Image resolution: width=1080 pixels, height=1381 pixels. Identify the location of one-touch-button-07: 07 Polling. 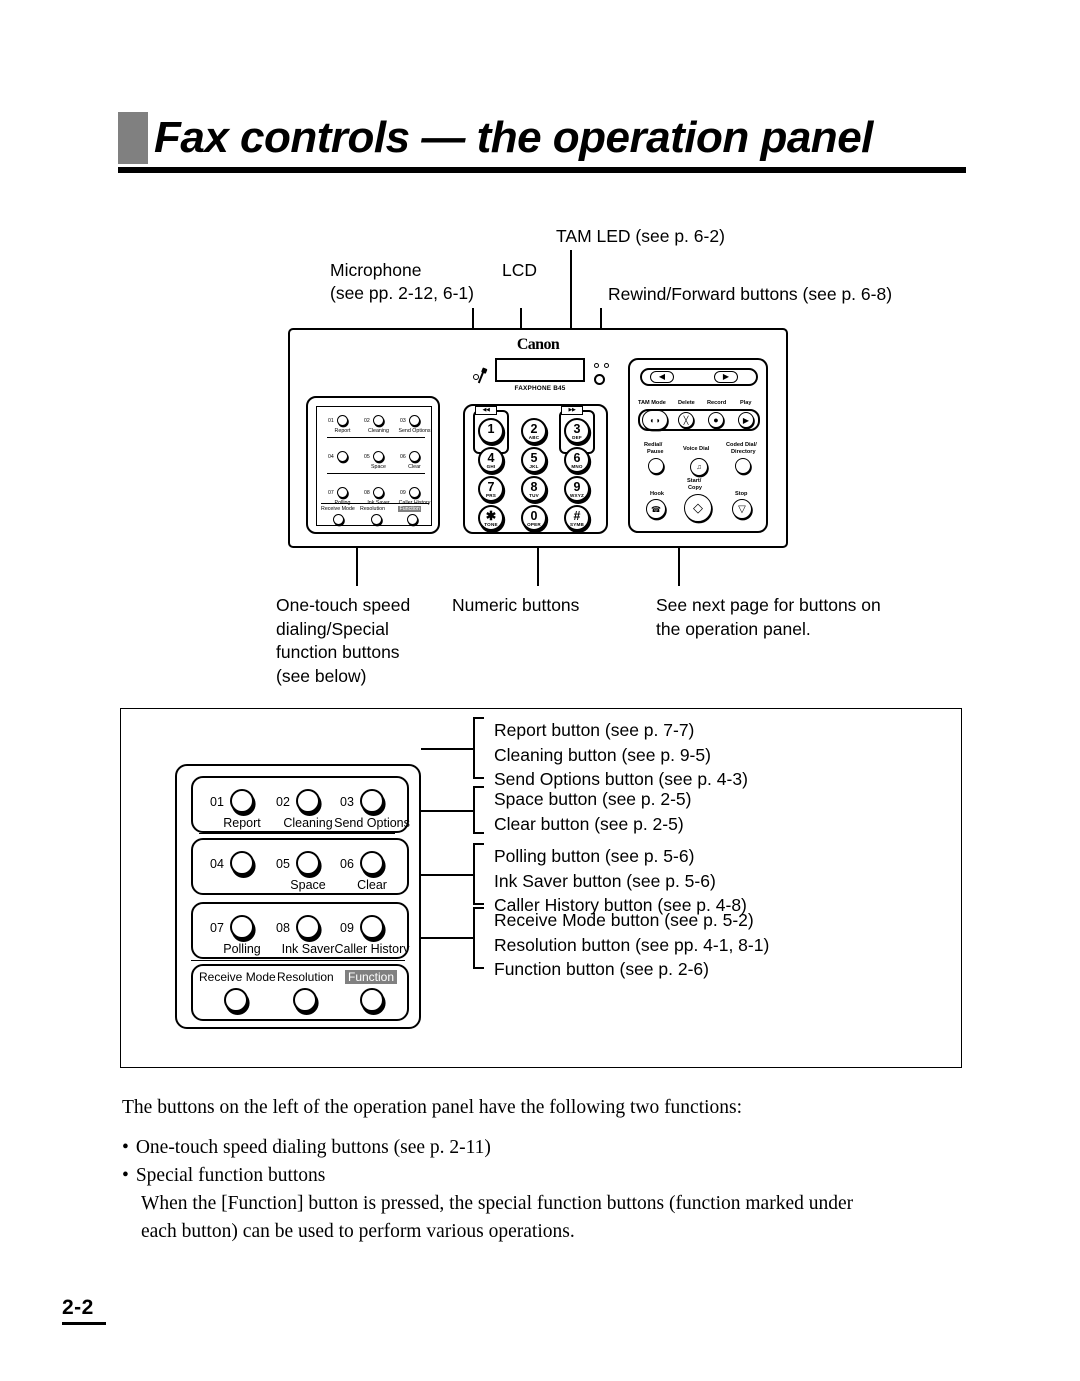
(339, 496).